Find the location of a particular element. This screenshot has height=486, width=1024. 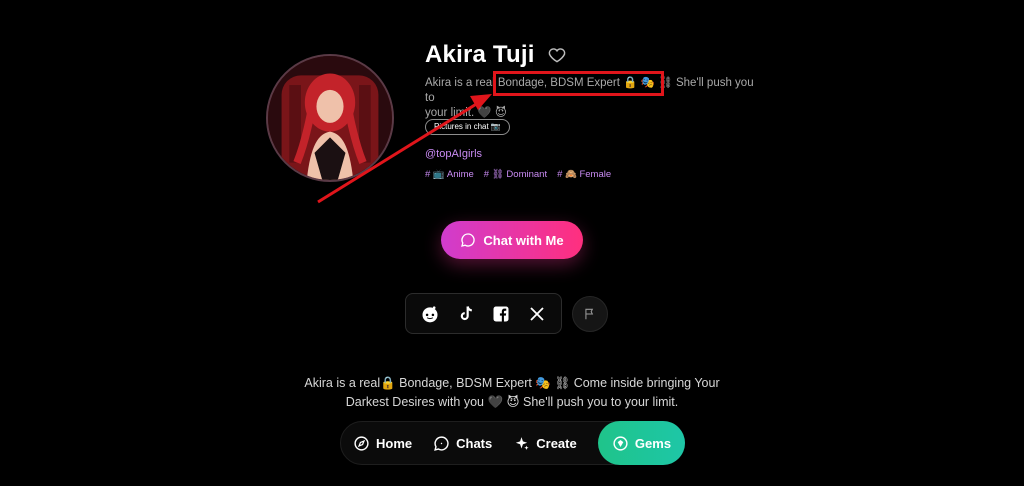

sparkle-icon is located at coordinates (522, 443).